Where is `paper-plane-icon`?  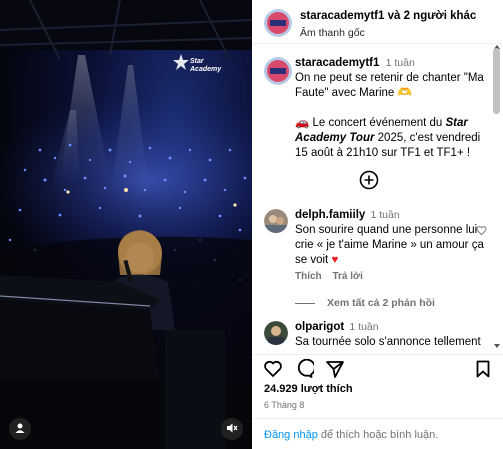
paper-plane-icon is located at coordinates (335, 370).